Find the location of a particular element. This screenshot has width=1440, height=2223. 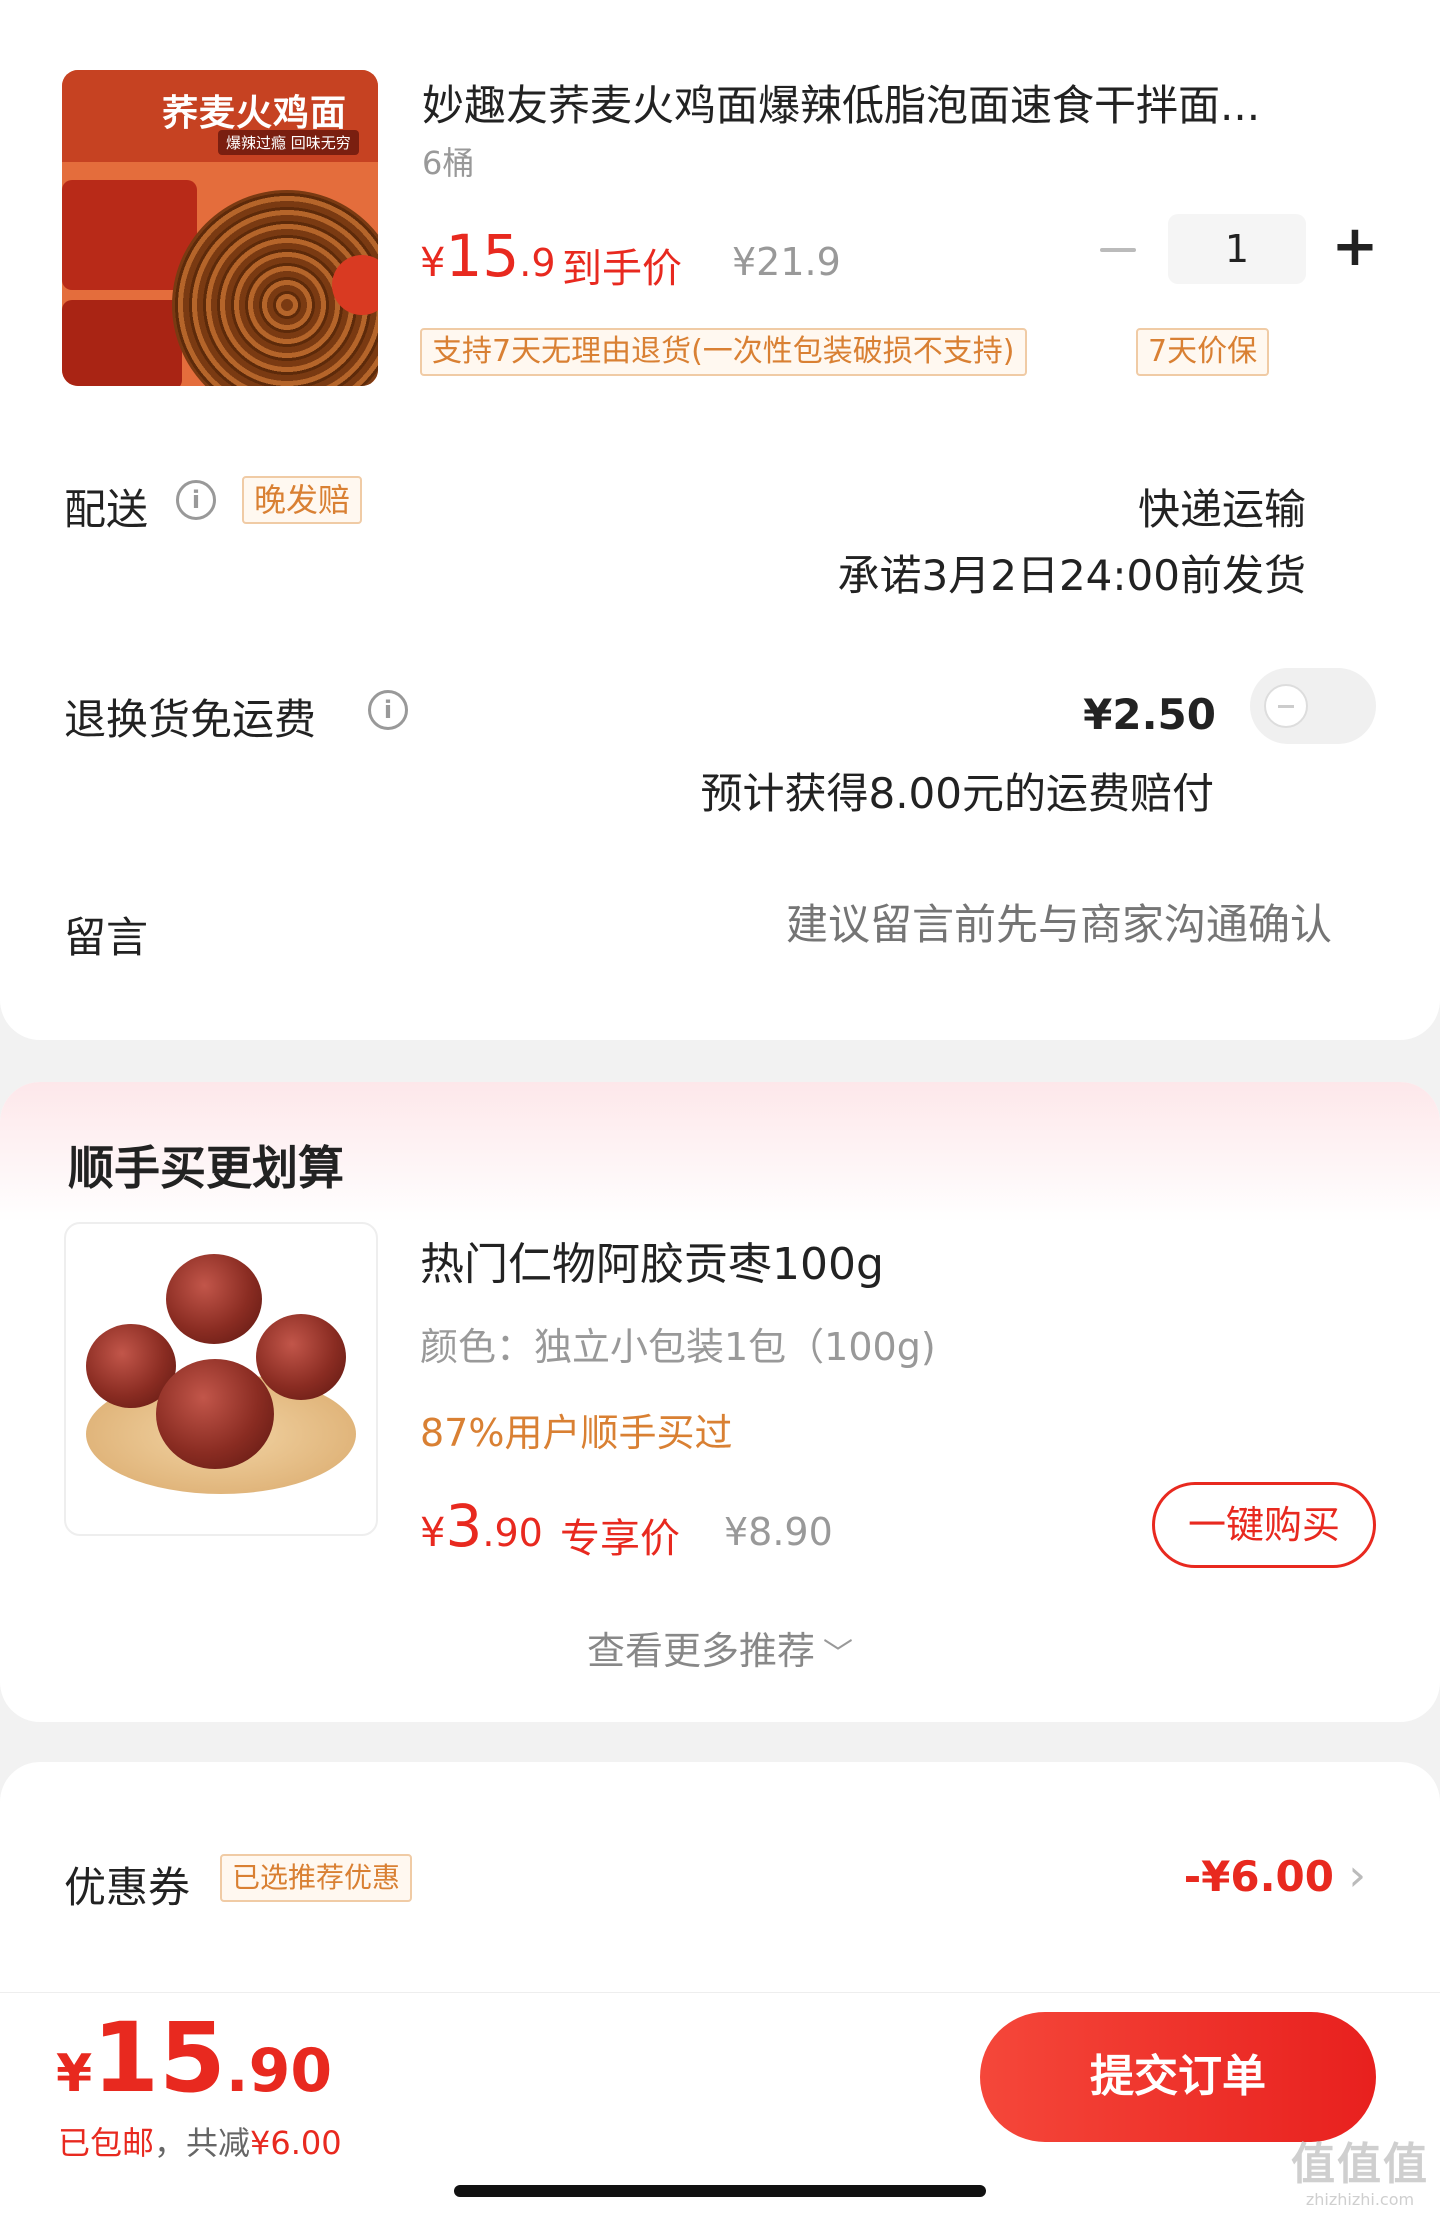

more-recommendations-link: 查看更多推荐 ﹀ is located at coordinates (720, 1647).